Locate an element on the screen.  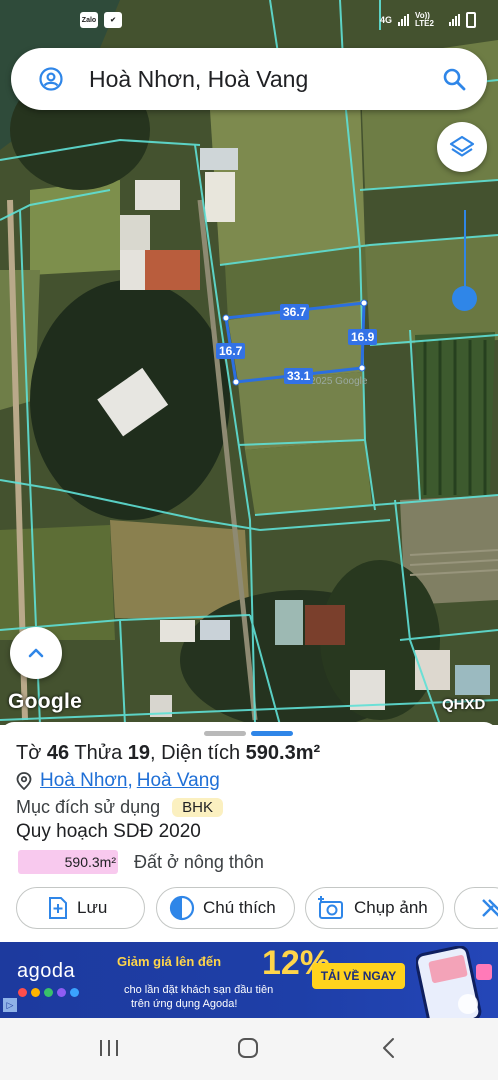
recent-apps-icon is located at coordinates (109, 1048).